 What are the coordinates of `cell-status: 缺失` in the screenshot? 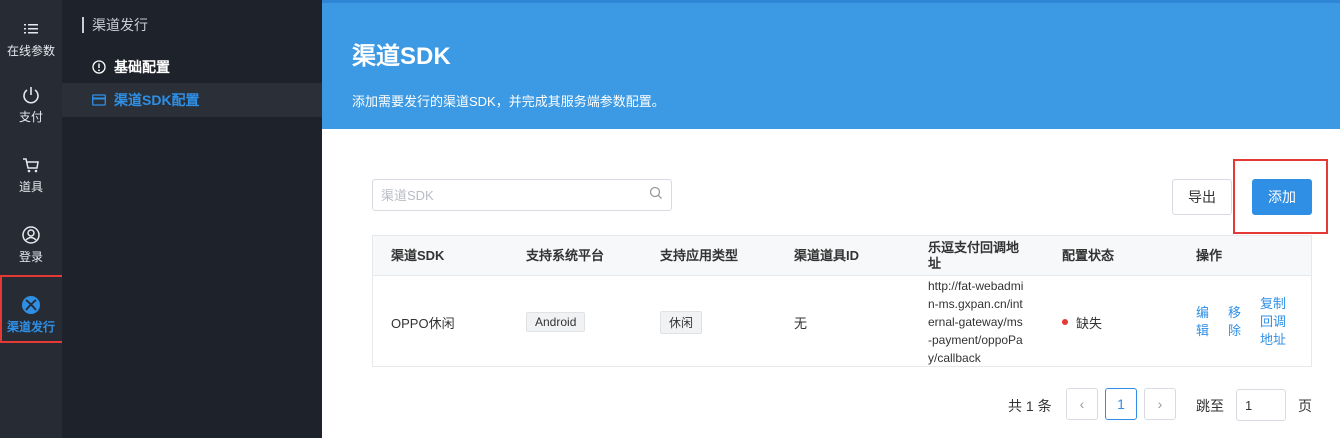 It's located at (1082, 322).